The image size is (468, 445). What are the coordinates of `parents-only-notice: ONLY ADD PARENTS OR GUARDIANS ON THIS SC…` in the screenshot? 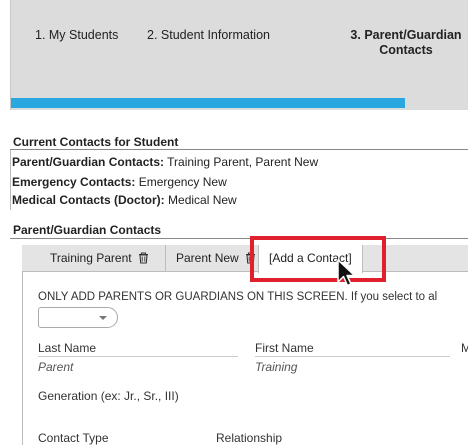 It's located at (238, 297).